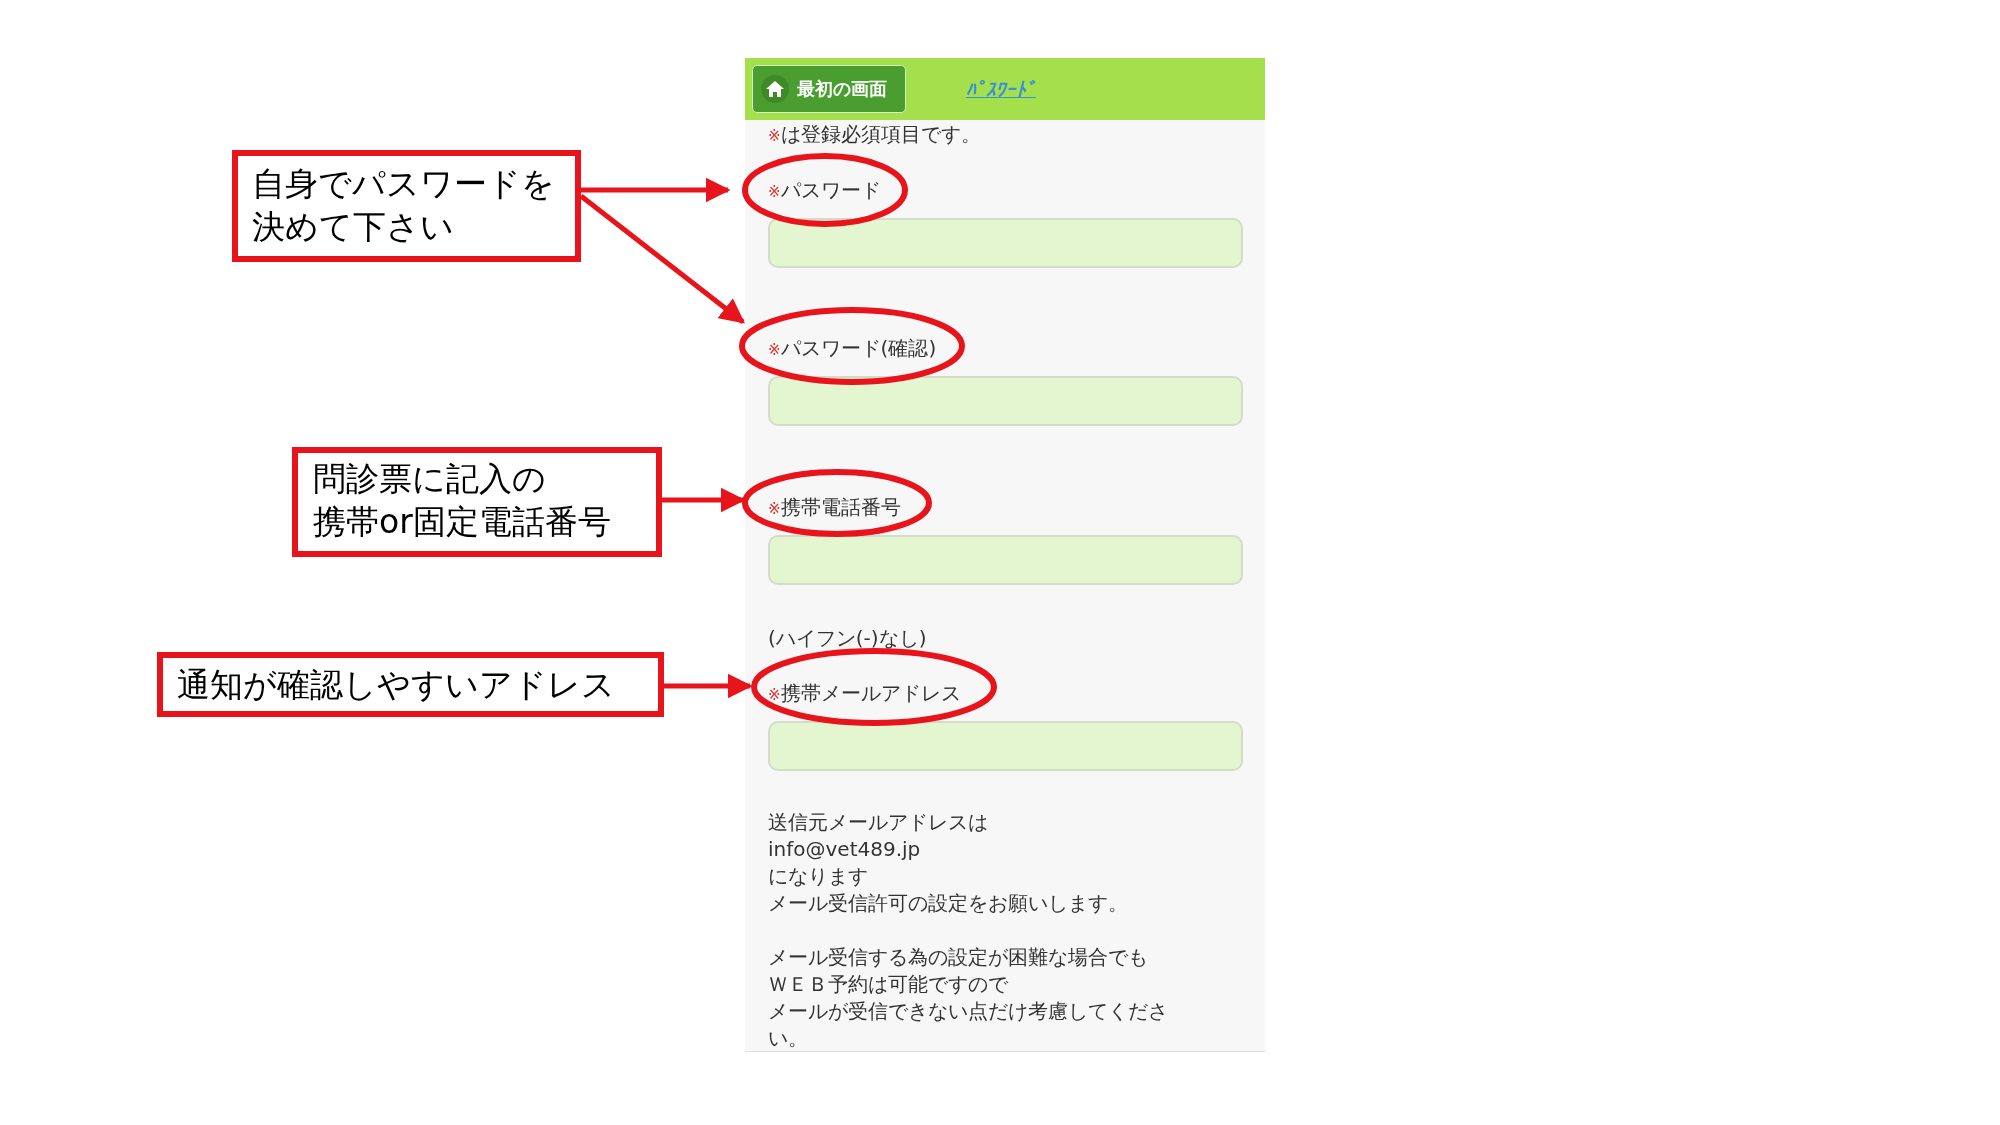  Describe the element at coordinates (968, 998) in the screenshot. I see `info-paragraph: メール受信する為の設定が困難な場合でも ＷＥＢ予約は可能ですので メールが受信できない点だけ考慮してくださ い。` at that location.